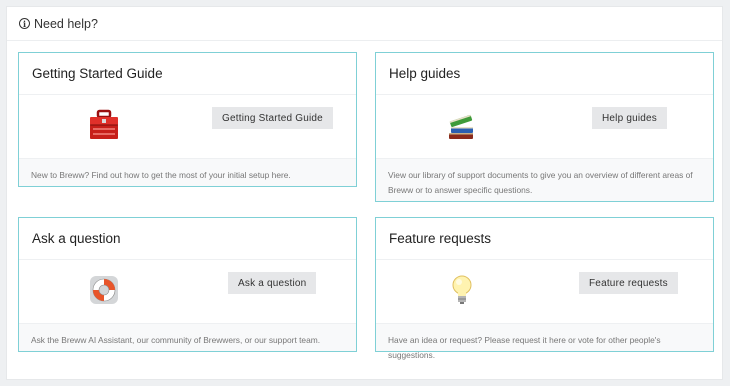  I want to click on panel-title: Need help?, so click(66, 23).